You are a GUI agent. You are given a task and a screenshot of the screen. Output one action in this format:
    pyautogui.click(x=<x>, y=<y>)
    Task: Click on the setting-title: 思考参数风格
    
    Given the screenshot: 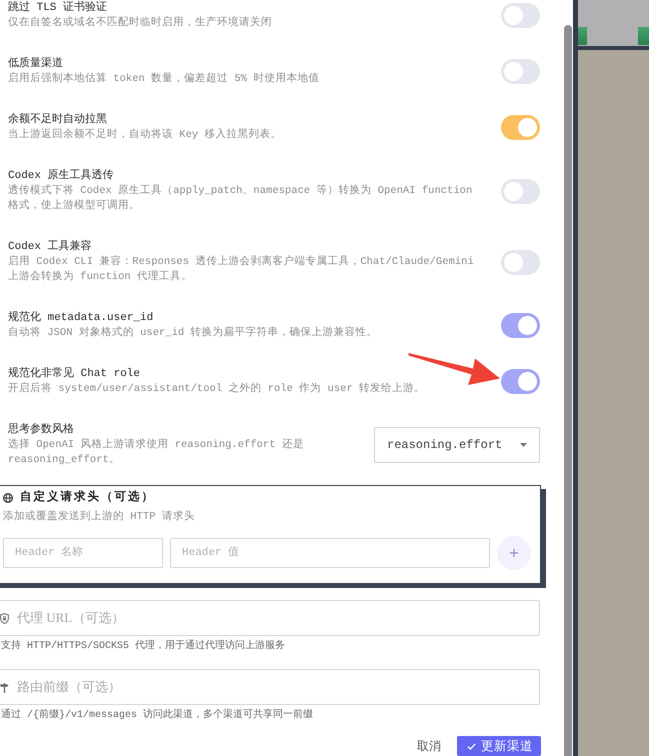 What is the action you would take?
    pyautogui.click(x=41, y=430)
    